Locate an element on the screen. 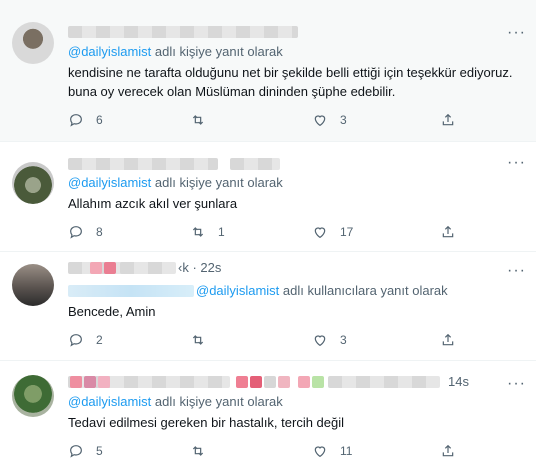  like-button: 17 is located at coordinates (332, 232).